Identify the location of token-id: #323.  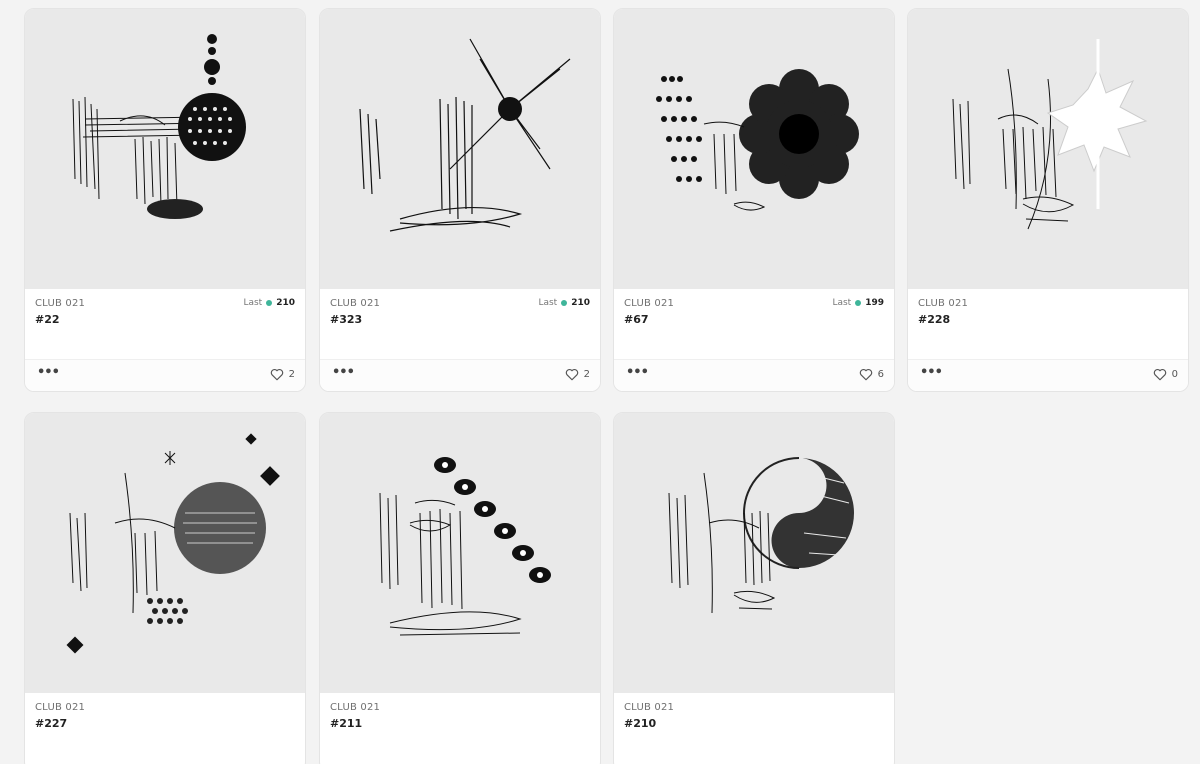
(346, 319).